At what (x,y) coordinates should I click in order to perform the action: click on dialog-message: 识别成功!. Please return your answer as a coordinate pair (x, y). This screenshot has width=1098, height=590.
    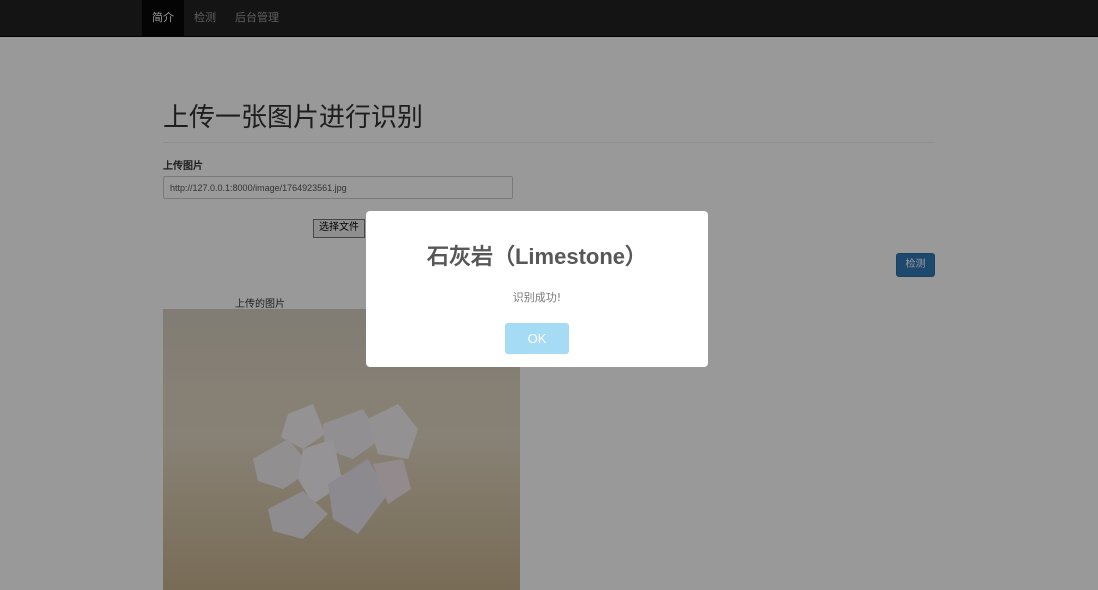
    Looking at the image, I should click on (537, 297).